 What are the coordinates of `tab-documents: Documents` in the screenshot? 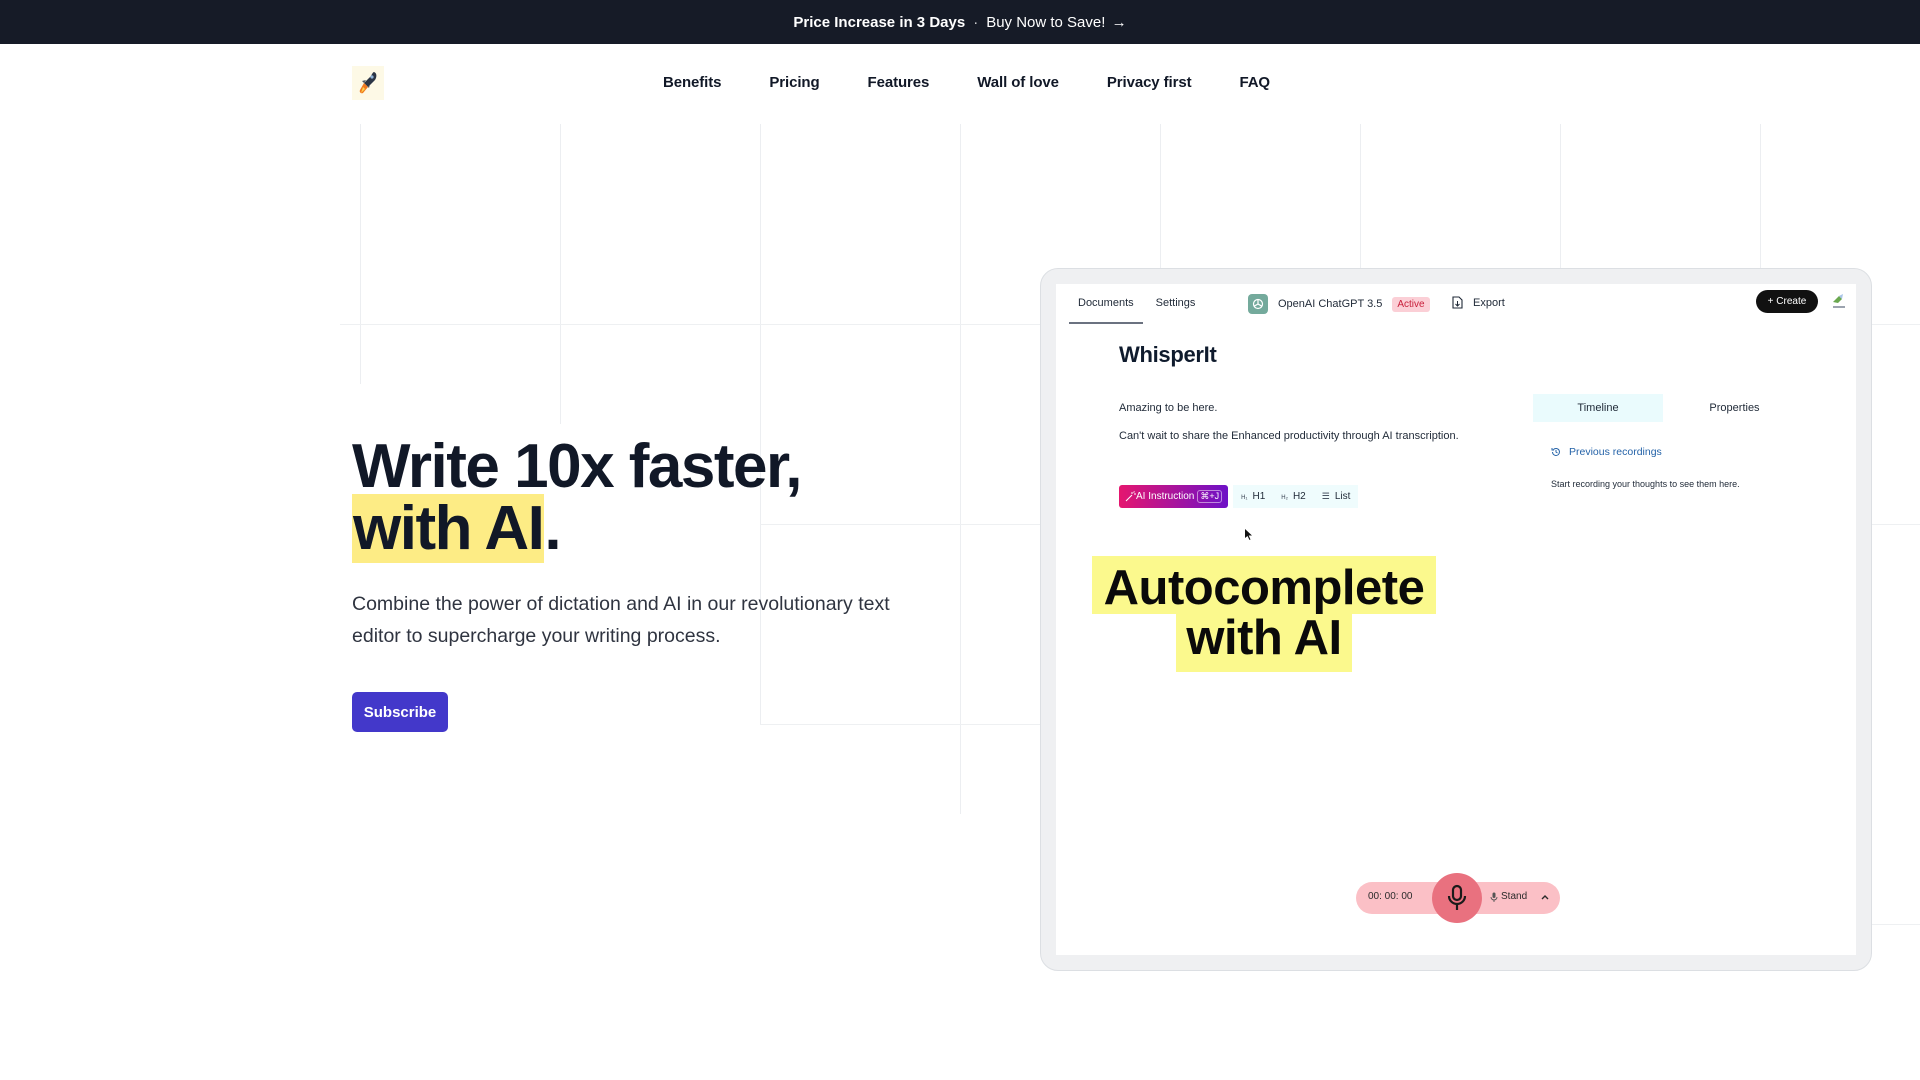 It's located at (1106, 304).